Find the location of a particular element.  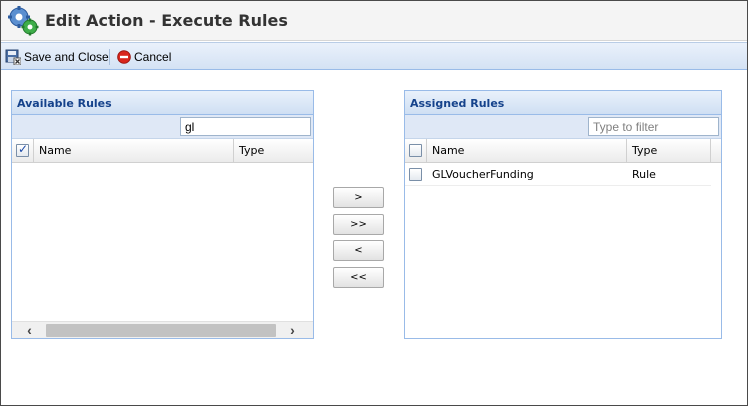

cancel-icon is located at coordinates (124, 57).